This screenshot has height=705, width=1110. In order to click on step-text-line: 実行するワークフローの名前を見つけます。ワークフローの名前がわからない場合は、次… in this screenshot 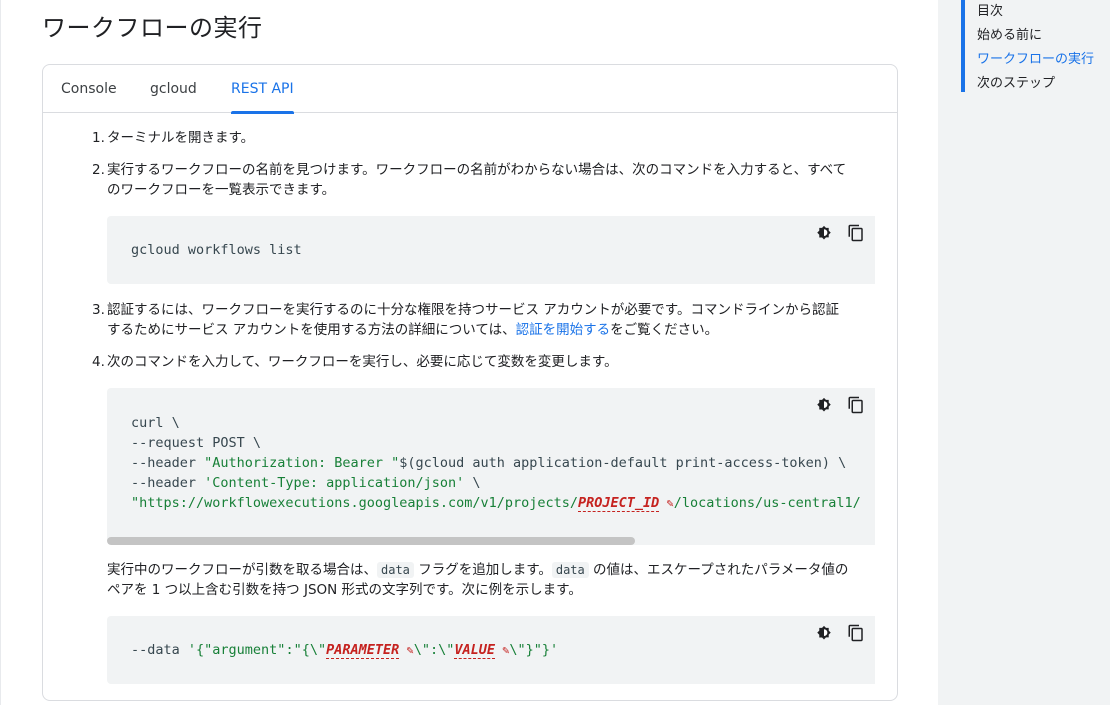, I will do `click(477, 170)`.